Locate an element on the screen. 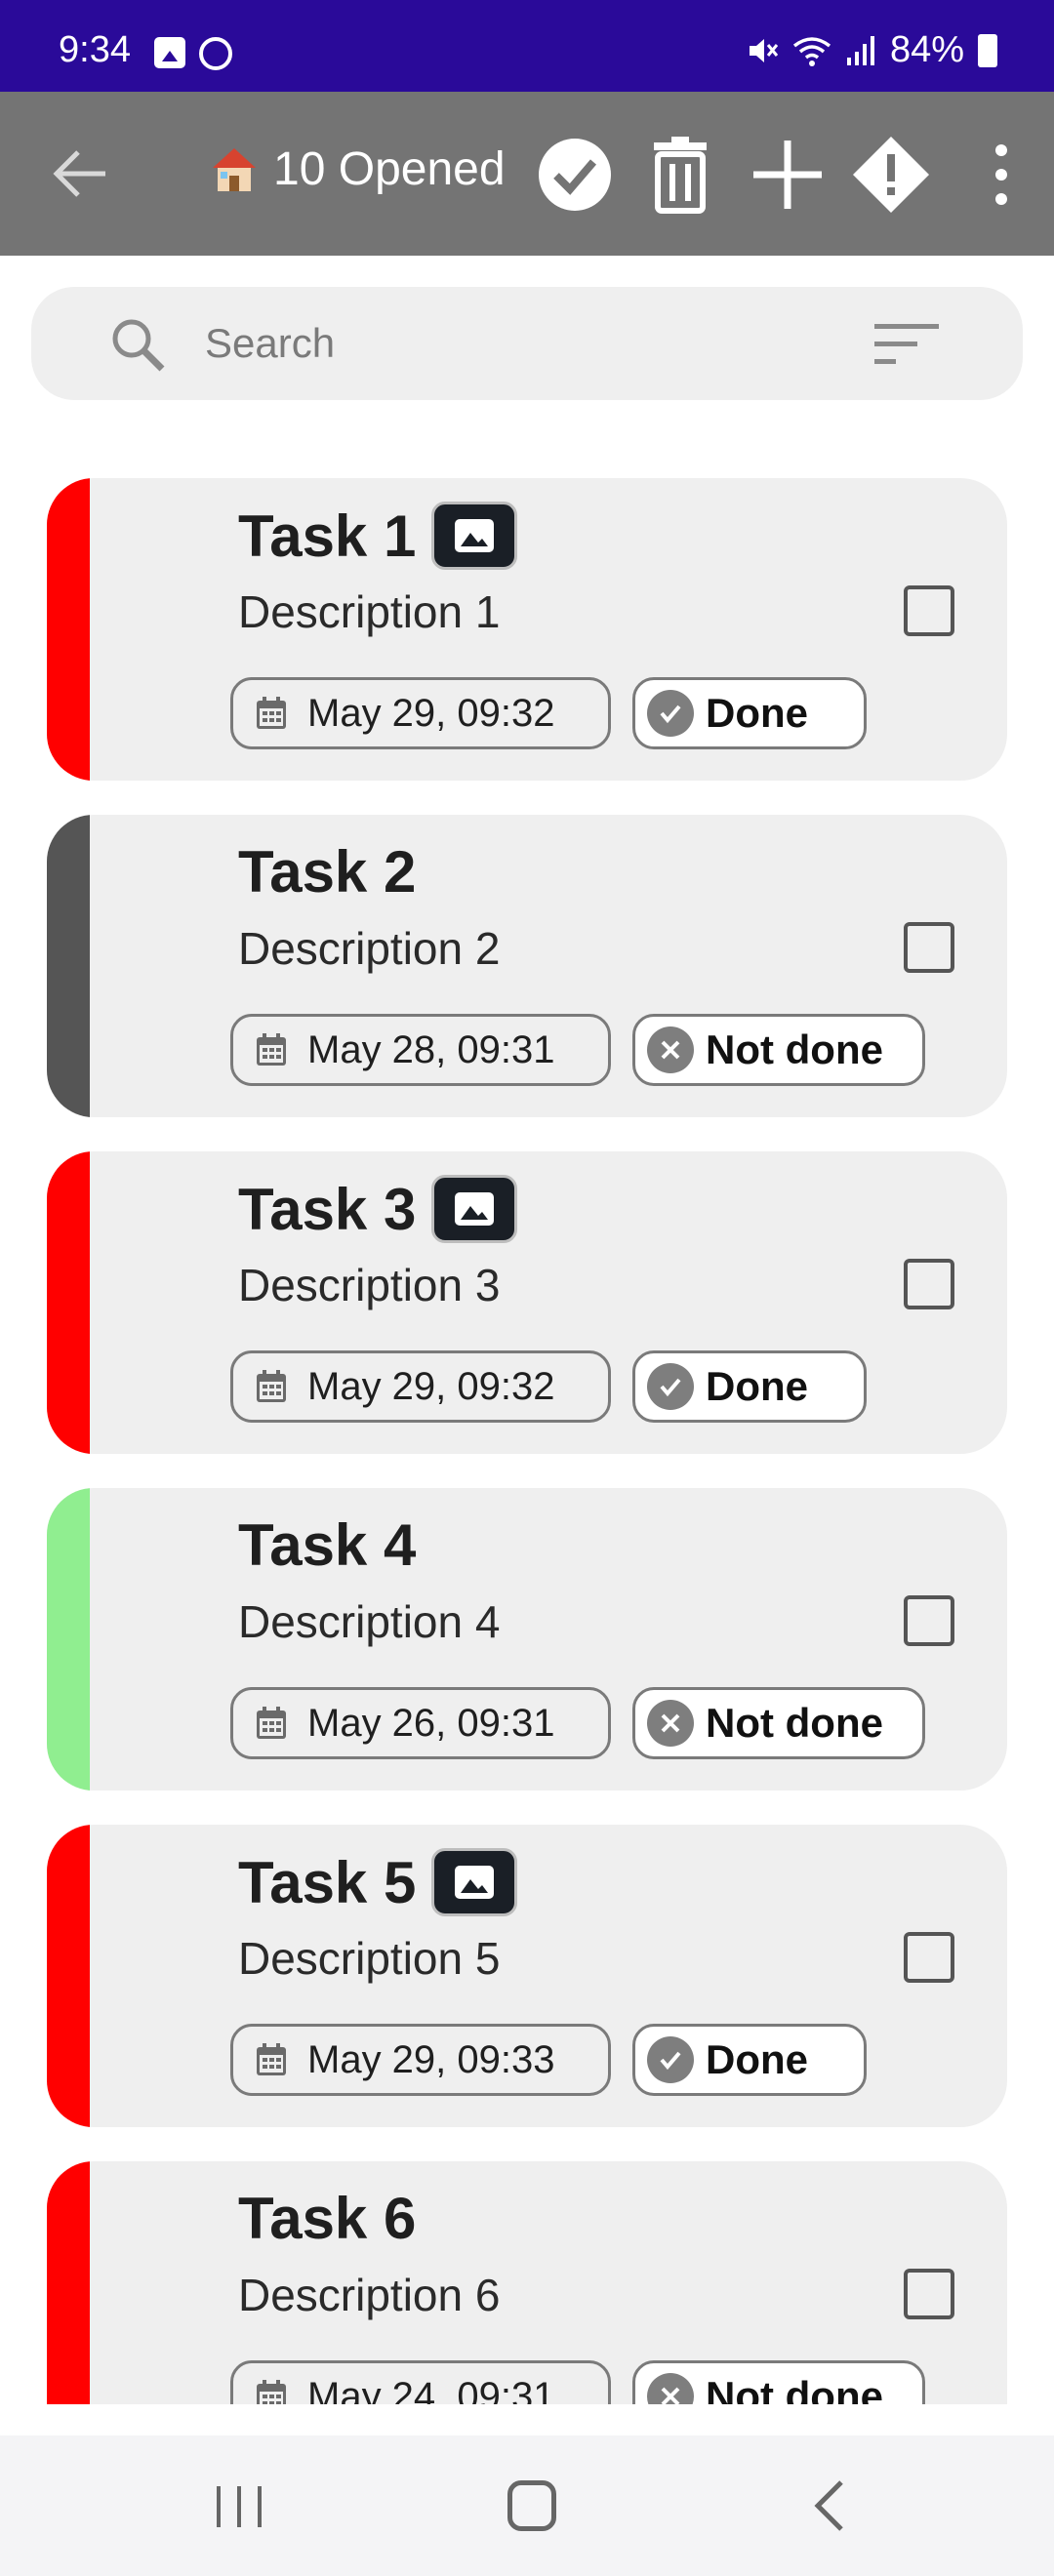 This screenshot has height=2576, width=1054. search-bar is located at coordinates (527, 343).